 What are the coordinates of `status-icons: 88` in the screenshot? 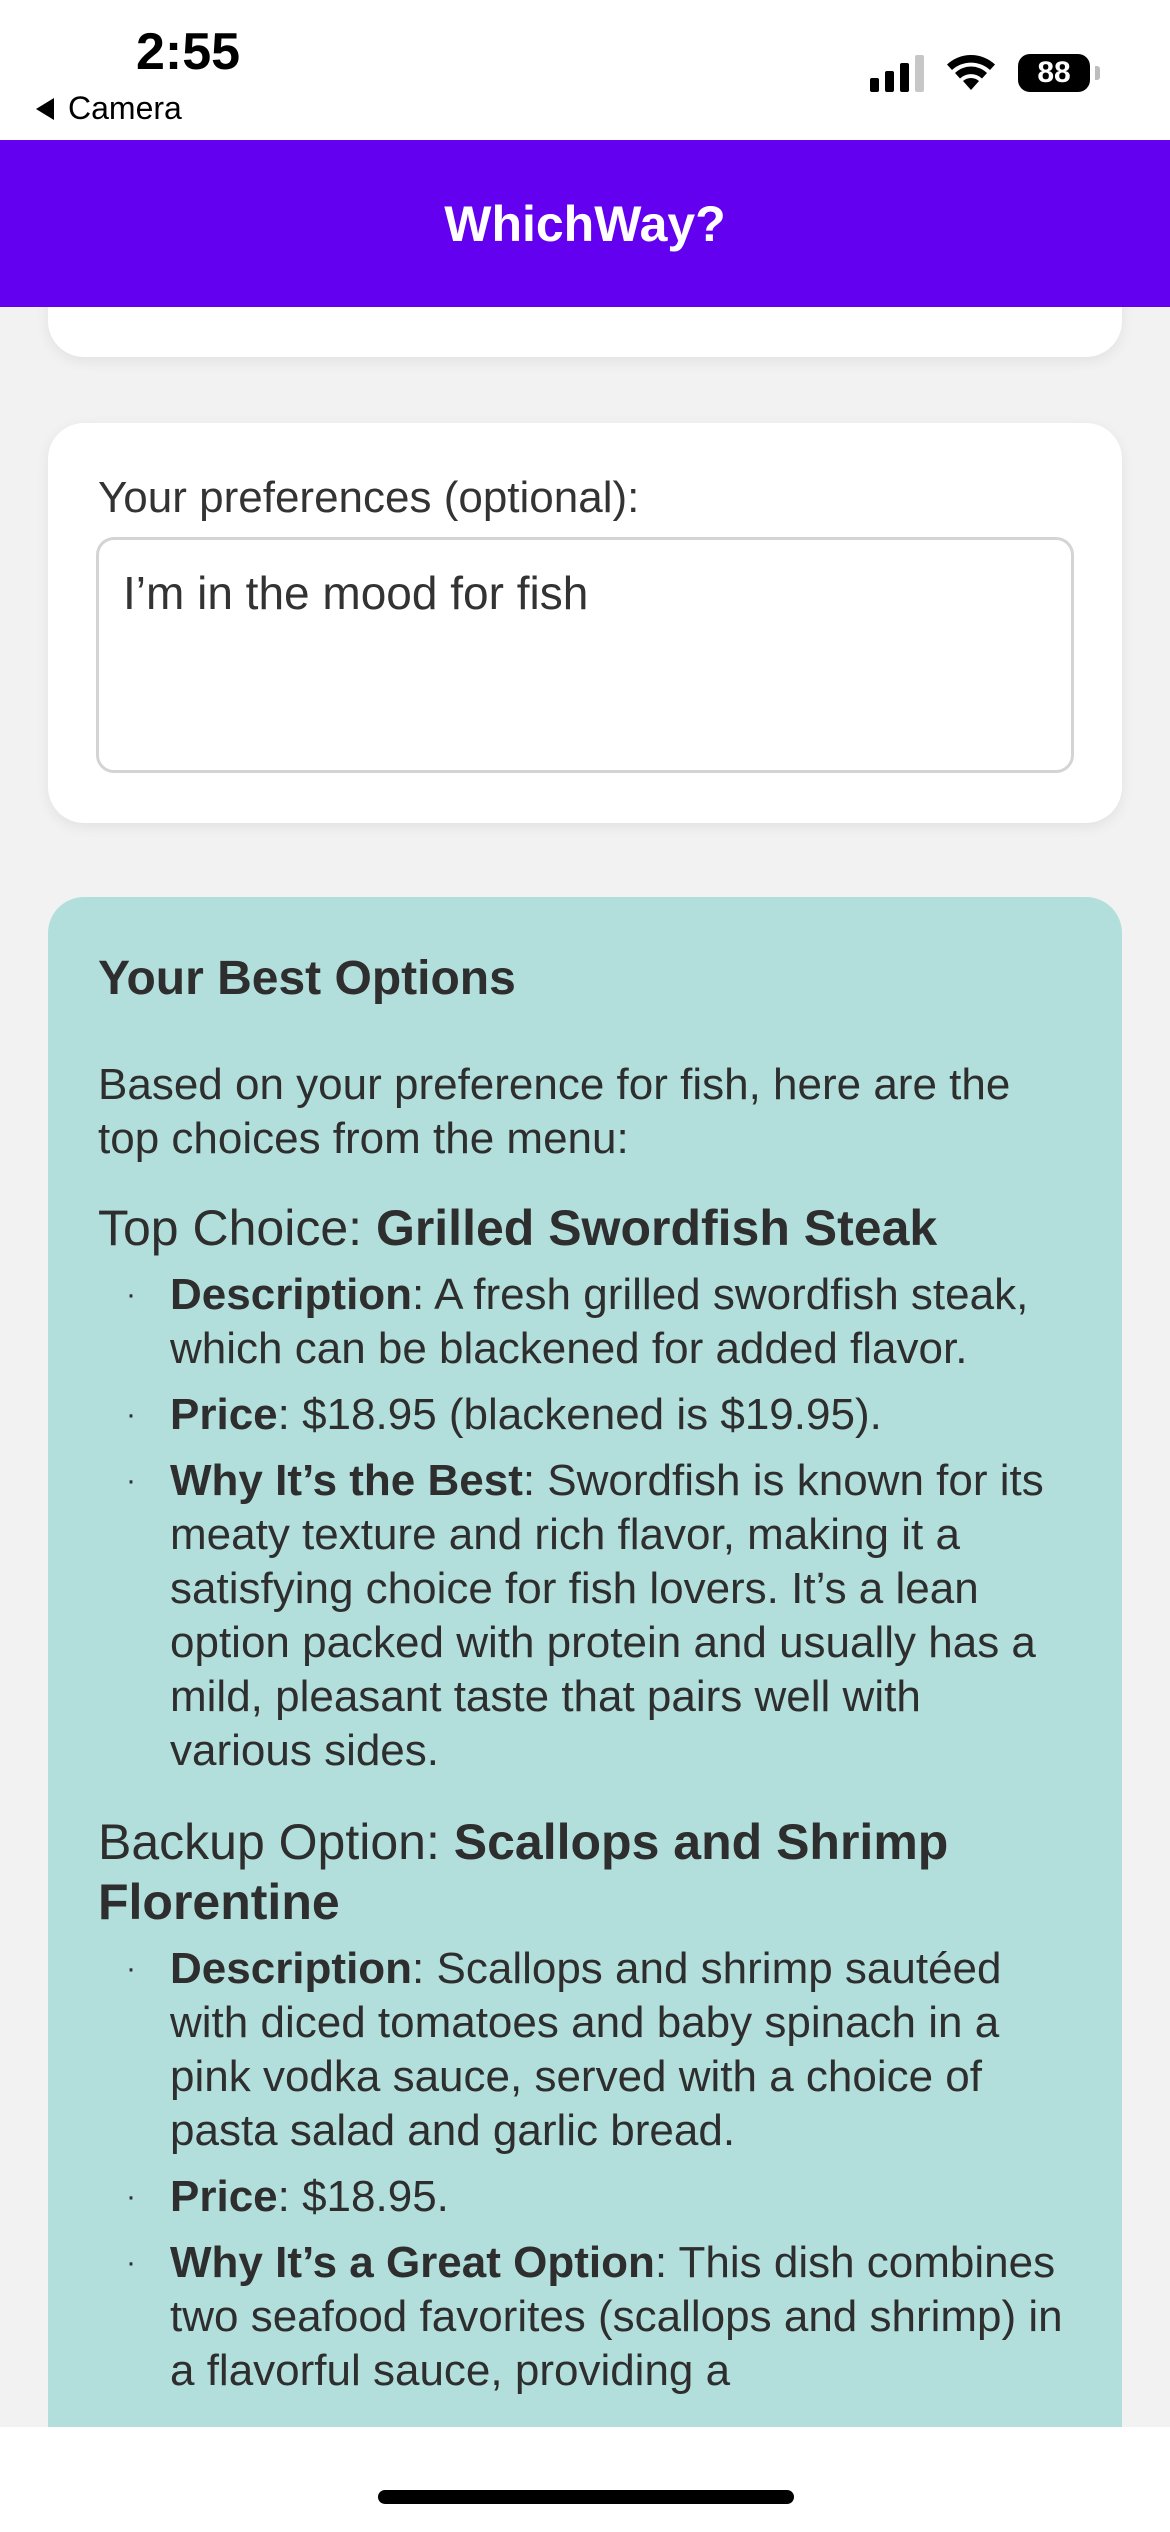 It's located at (985, 73).